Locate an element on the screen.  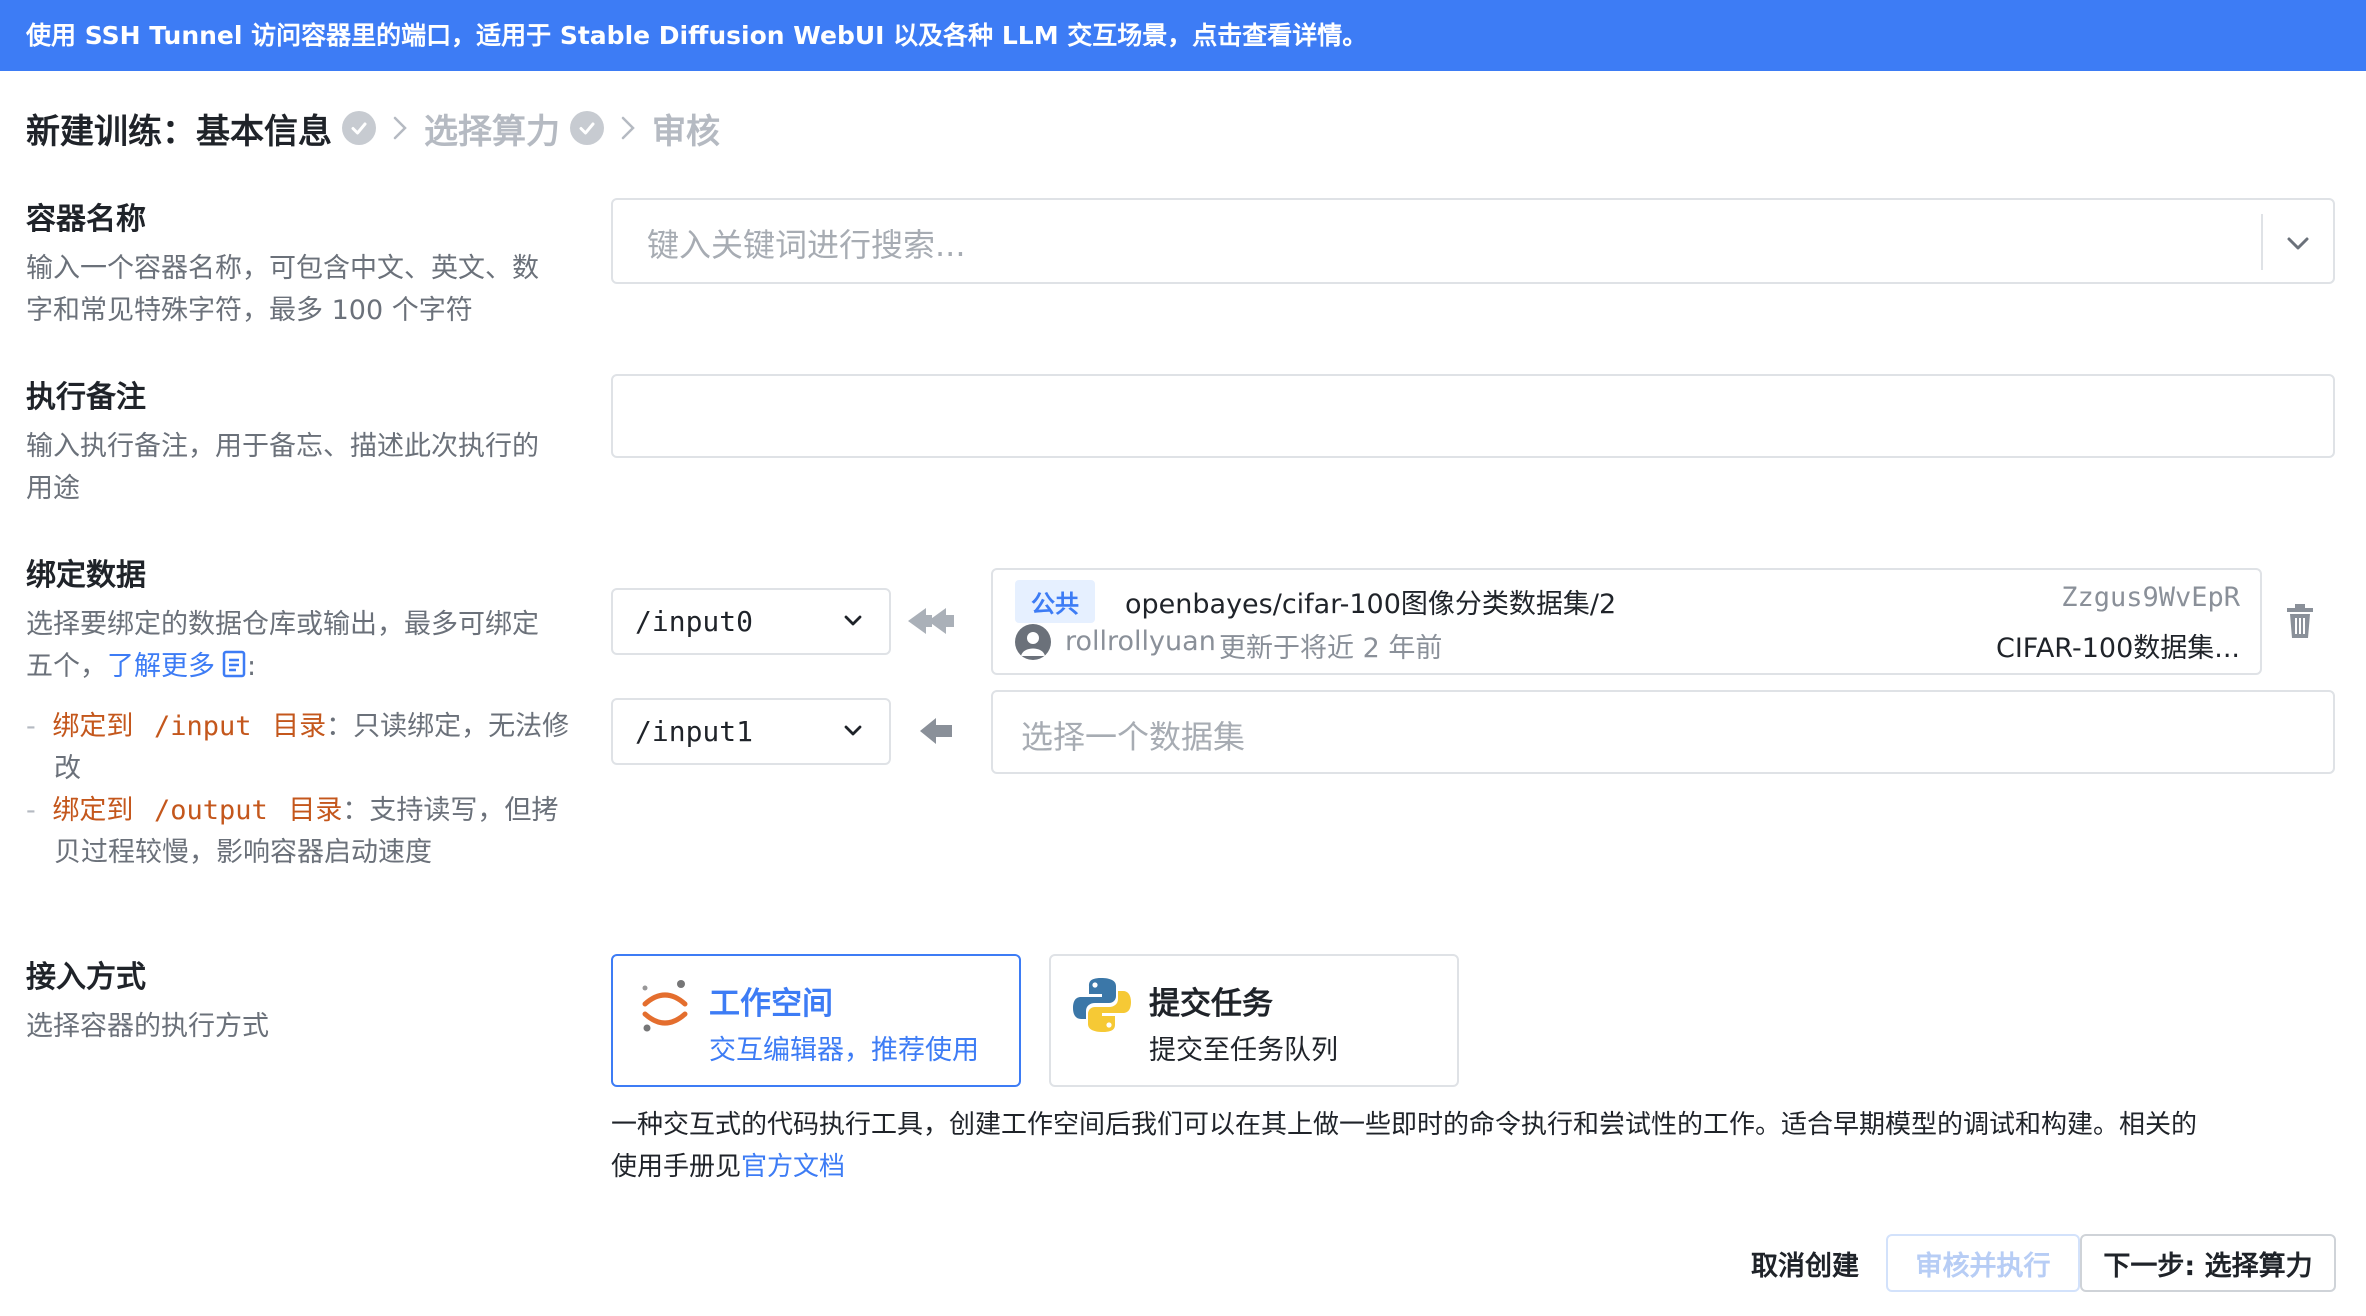
mode-workspace-subtitle: 交互编辑器，推荐使用 is located at coordinates (844, 1050).